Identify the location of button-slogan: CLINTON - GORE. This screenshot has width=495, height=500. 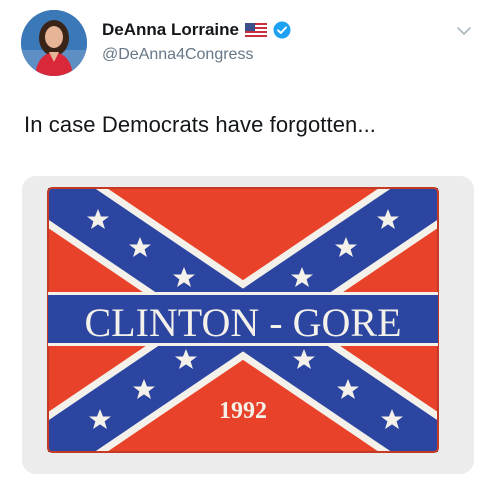
(242, 322).